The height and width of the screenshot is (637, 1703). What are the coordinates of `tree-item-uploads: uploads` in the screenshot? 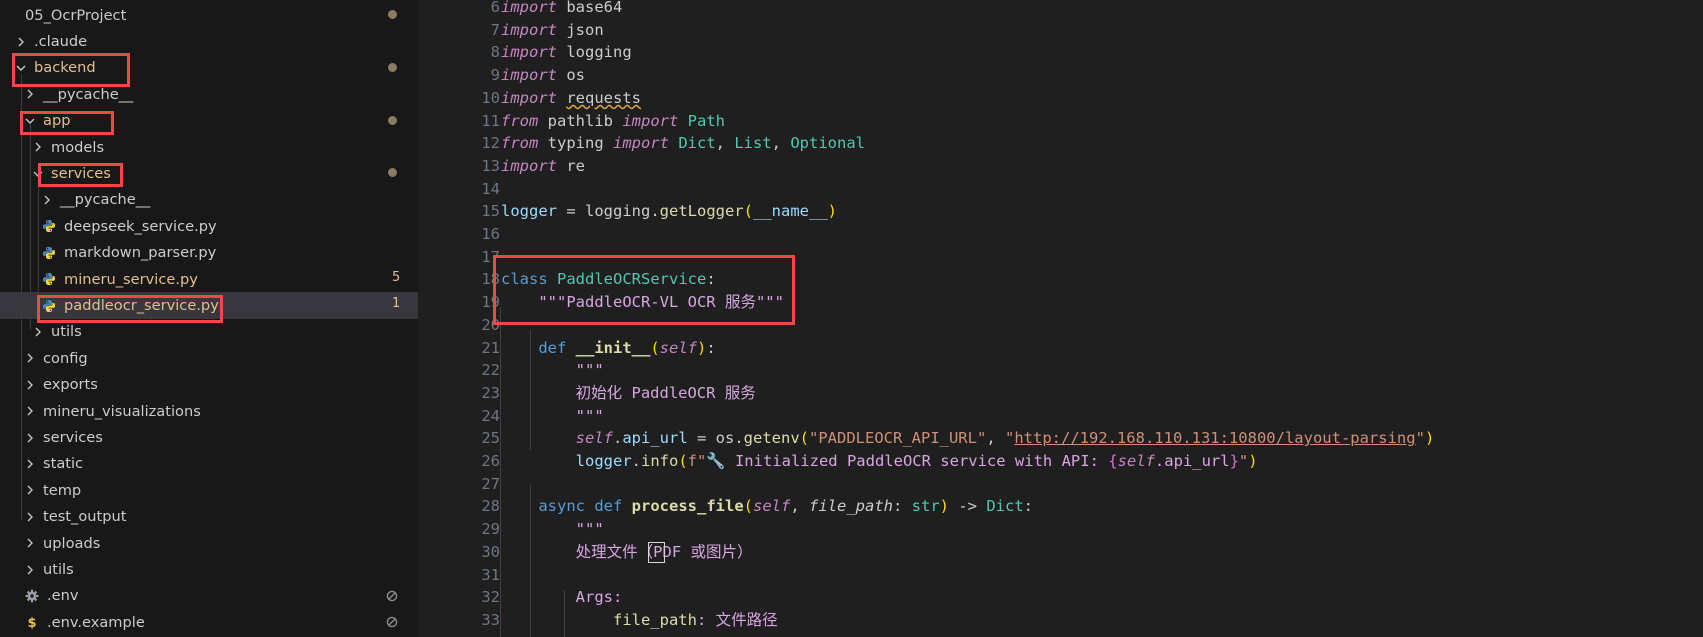 It's located at (209, 543).